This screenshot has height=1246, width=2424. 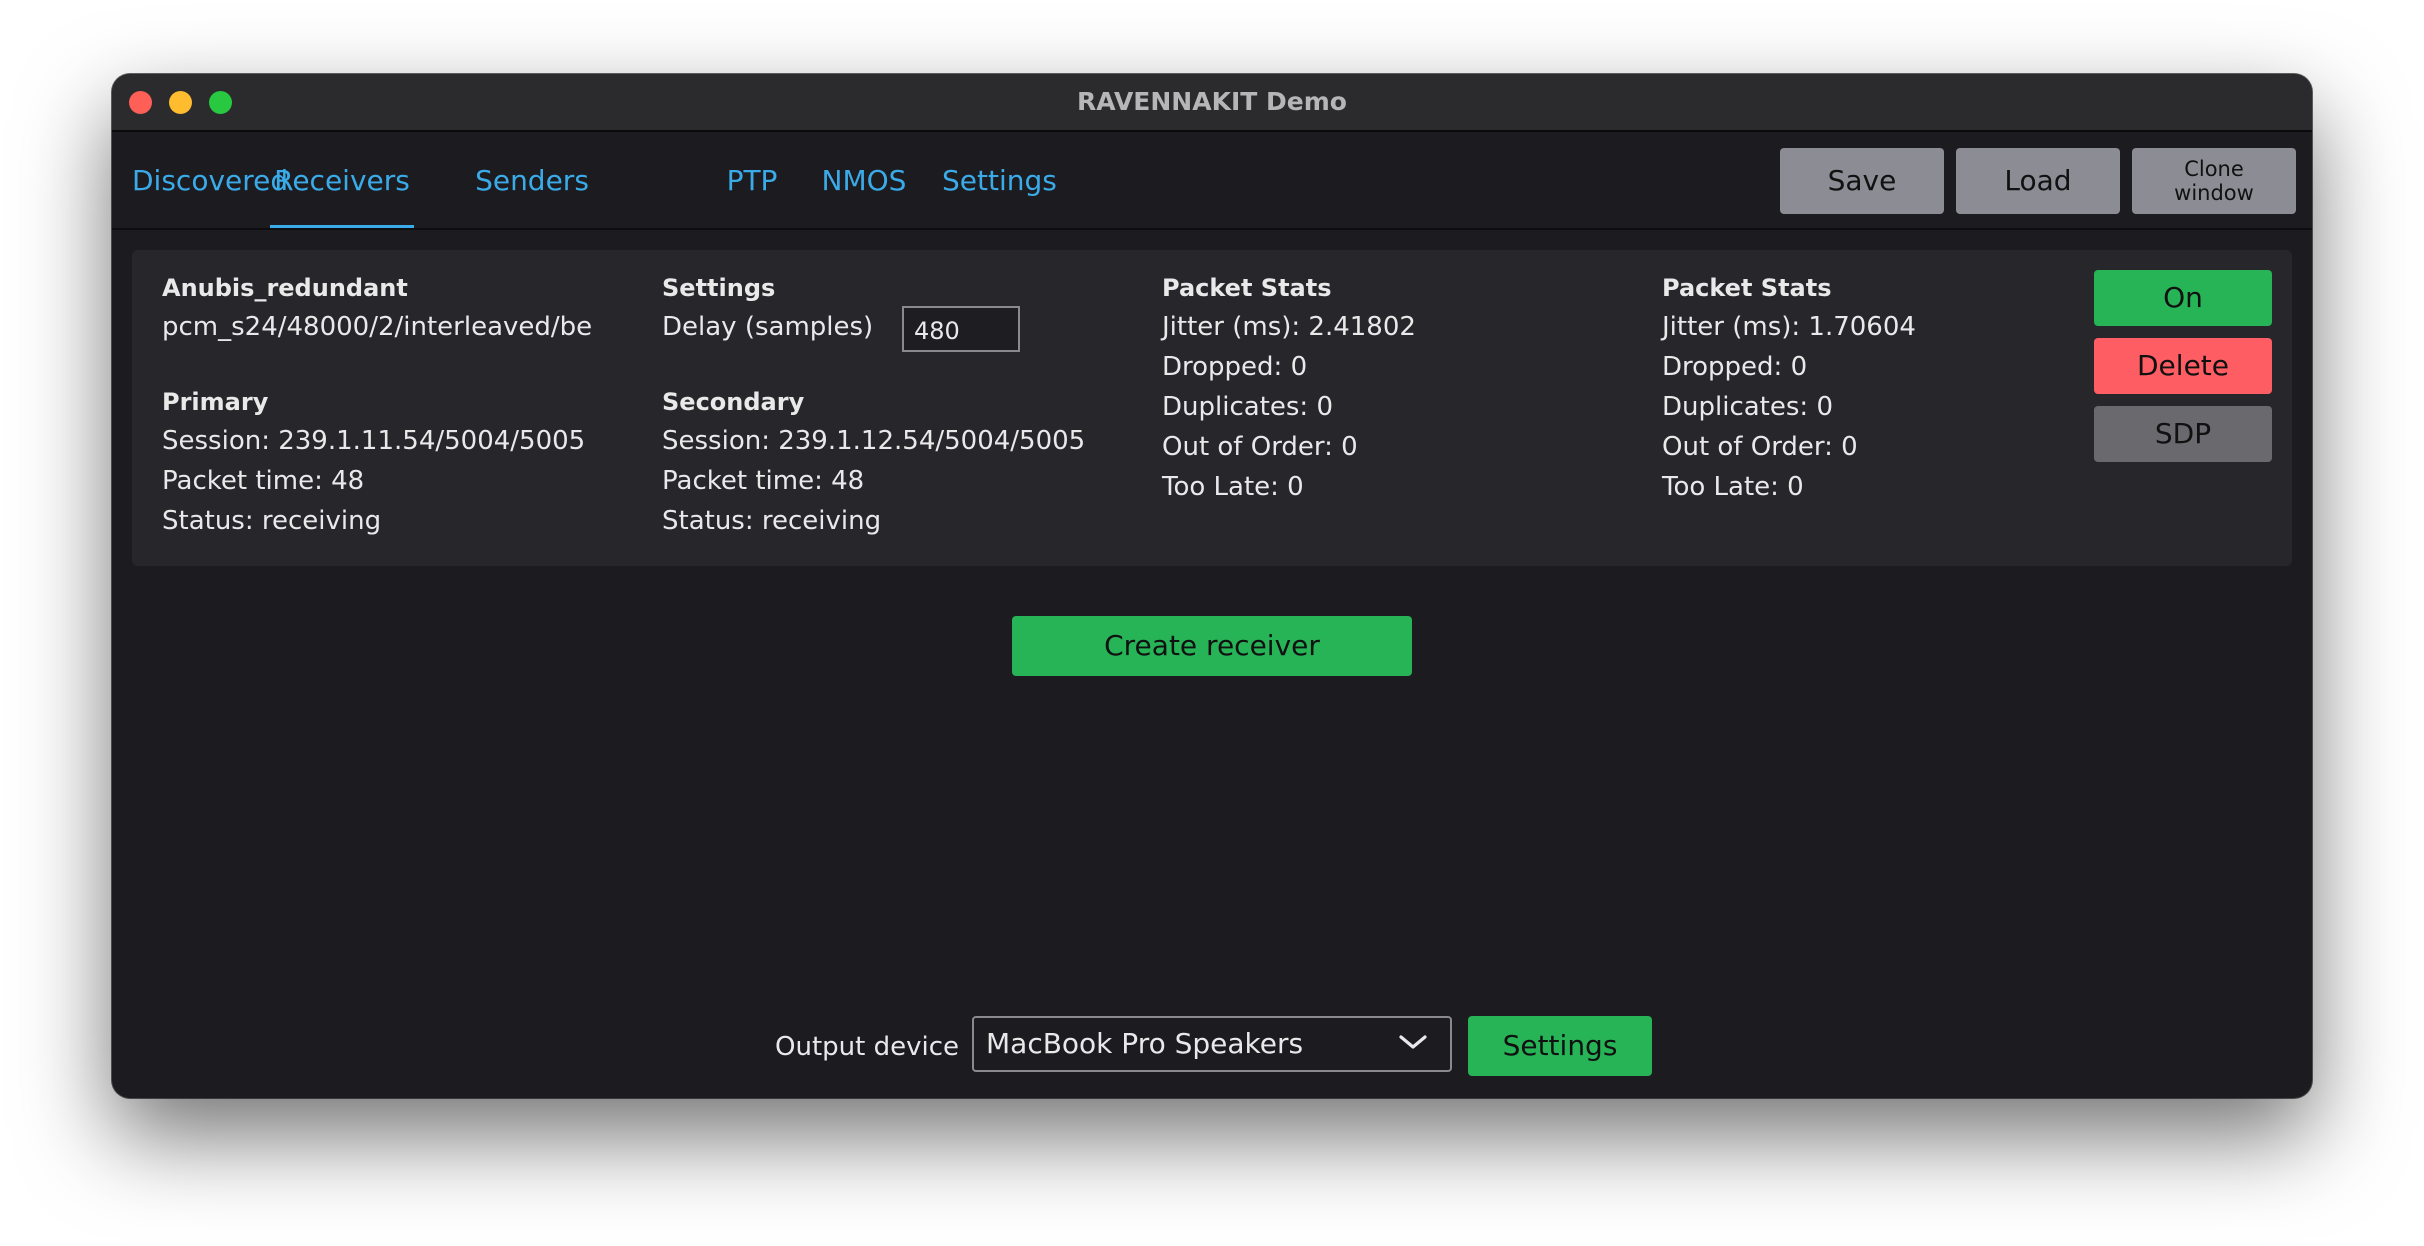 What do you see at coordinates (2214, 169) in the screenshot?
I see `clone-window-label-line1: Clone` at bounding box center [2214, 169].